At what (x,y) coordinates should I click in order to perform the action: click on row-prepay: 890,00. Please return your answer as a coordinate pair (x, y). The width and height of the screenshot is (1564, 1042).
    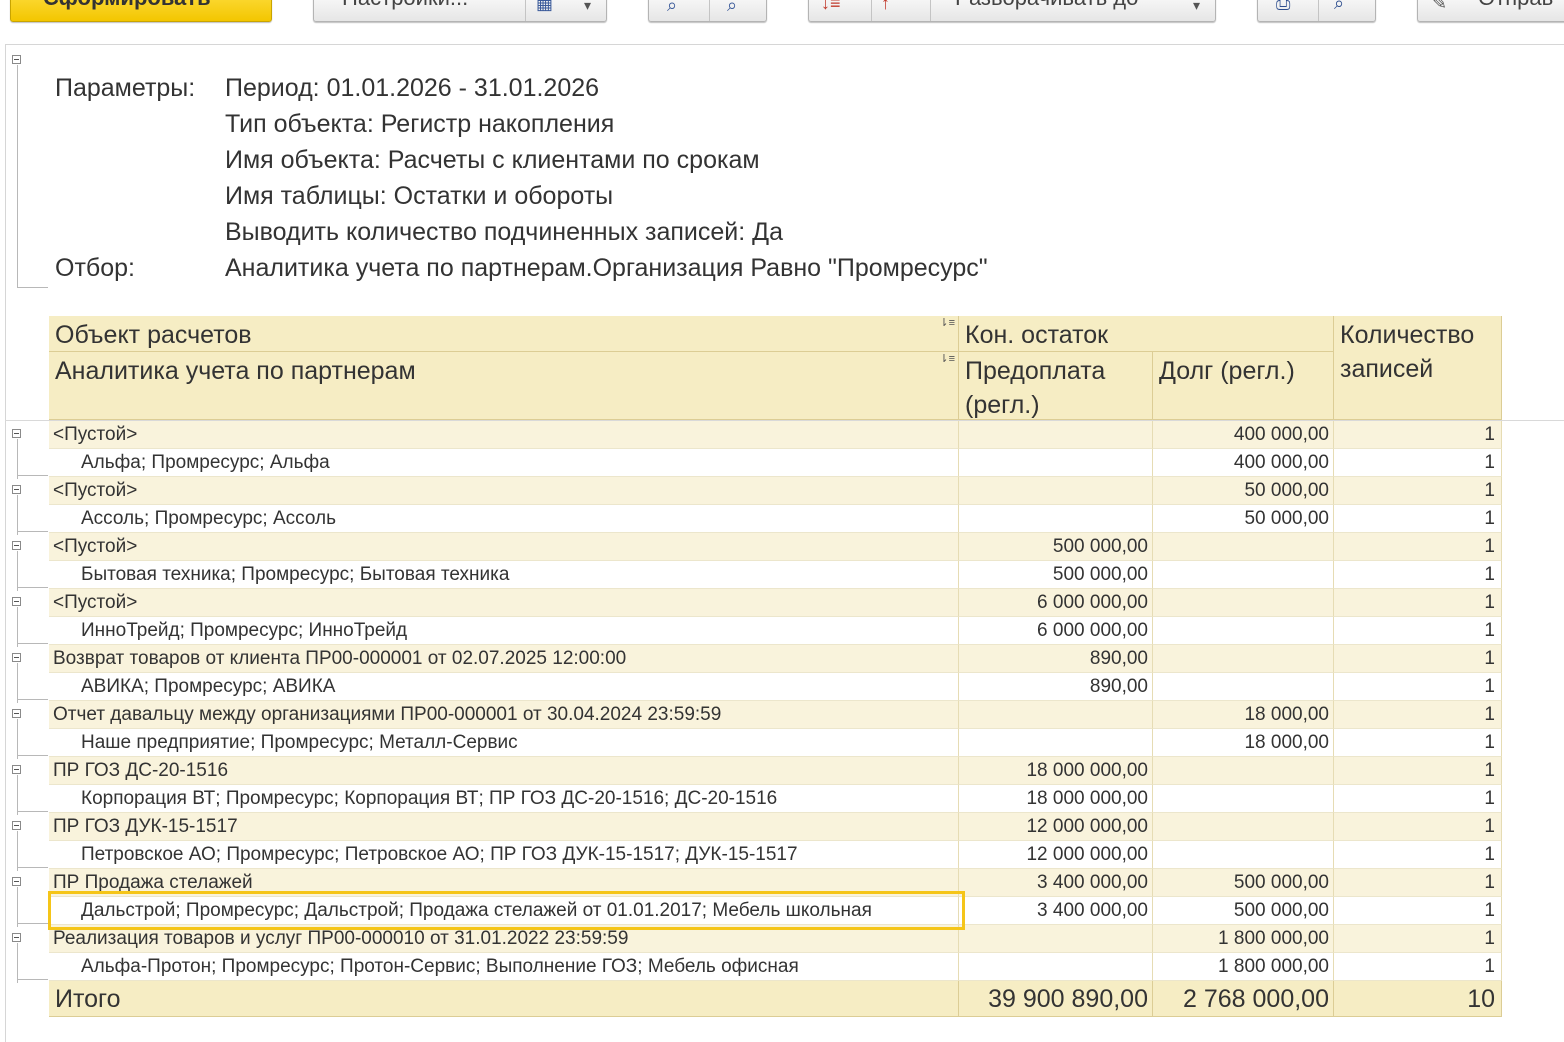
    Looking at the image, I should click on (1056, 687).